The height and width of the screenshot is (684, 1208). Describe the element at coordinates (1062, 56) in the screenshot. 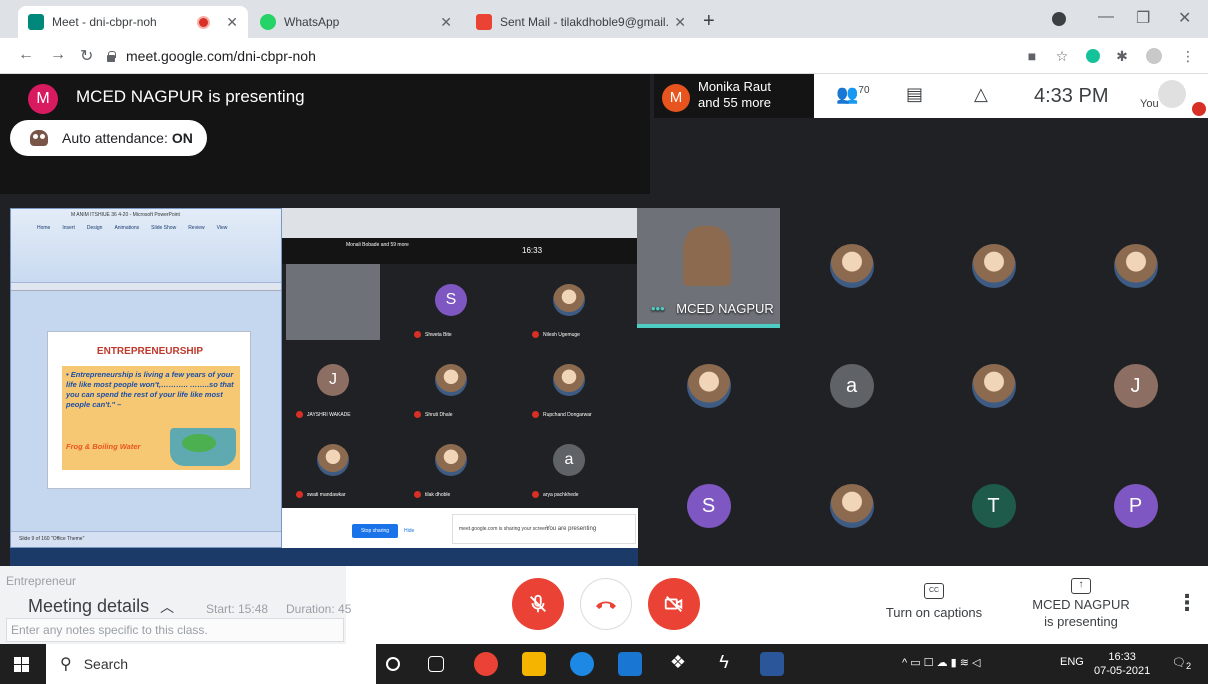

I see `star-icon: ☆` at that location.